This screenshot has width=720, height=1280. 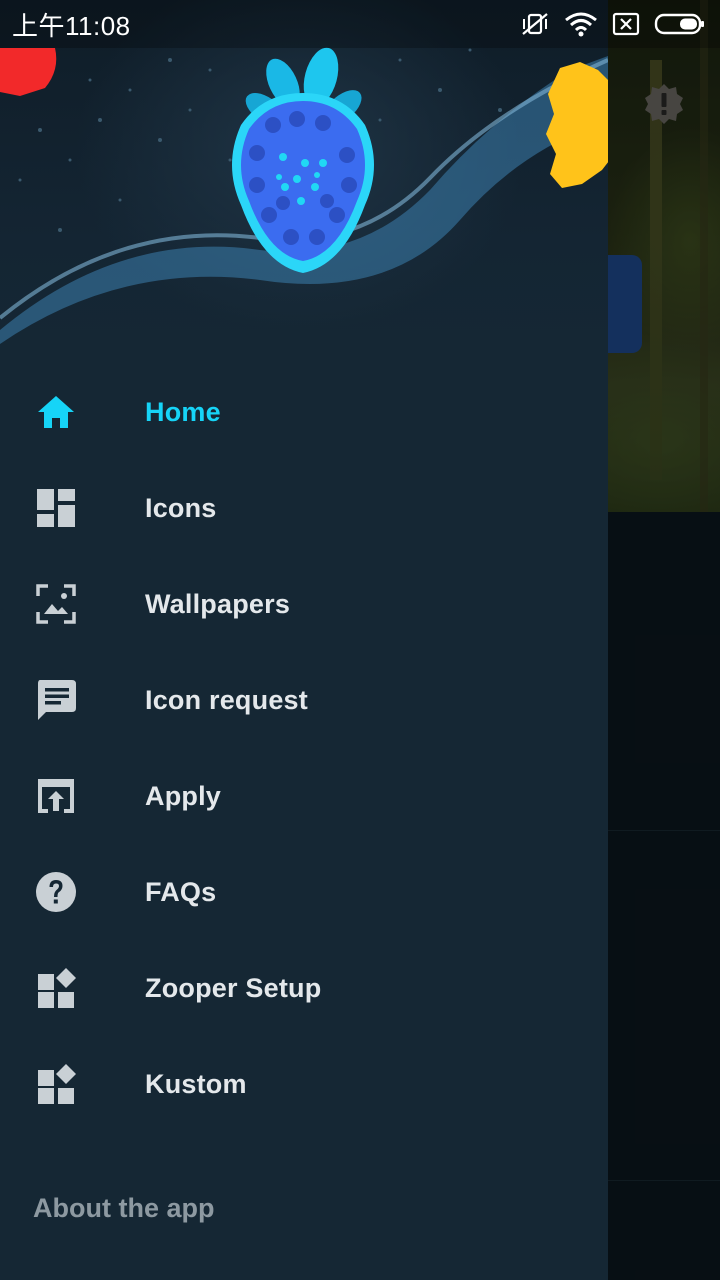 What do you see at coordinates (181, 892) in the screenshot?
I see `nav-item-label: FAQs` at bounding box center [181, 892].